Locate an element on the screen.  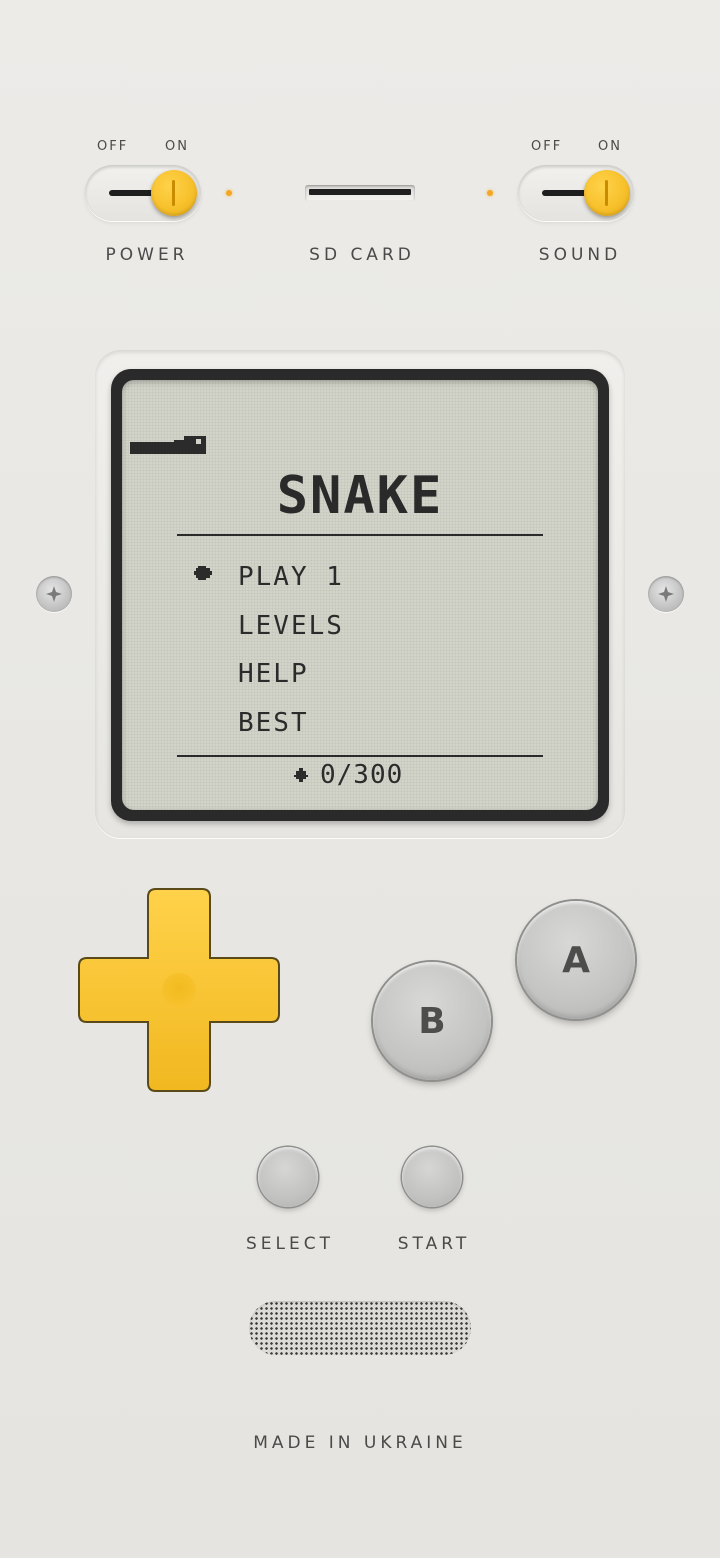
dpad-button is located at coordinates (179, 990).